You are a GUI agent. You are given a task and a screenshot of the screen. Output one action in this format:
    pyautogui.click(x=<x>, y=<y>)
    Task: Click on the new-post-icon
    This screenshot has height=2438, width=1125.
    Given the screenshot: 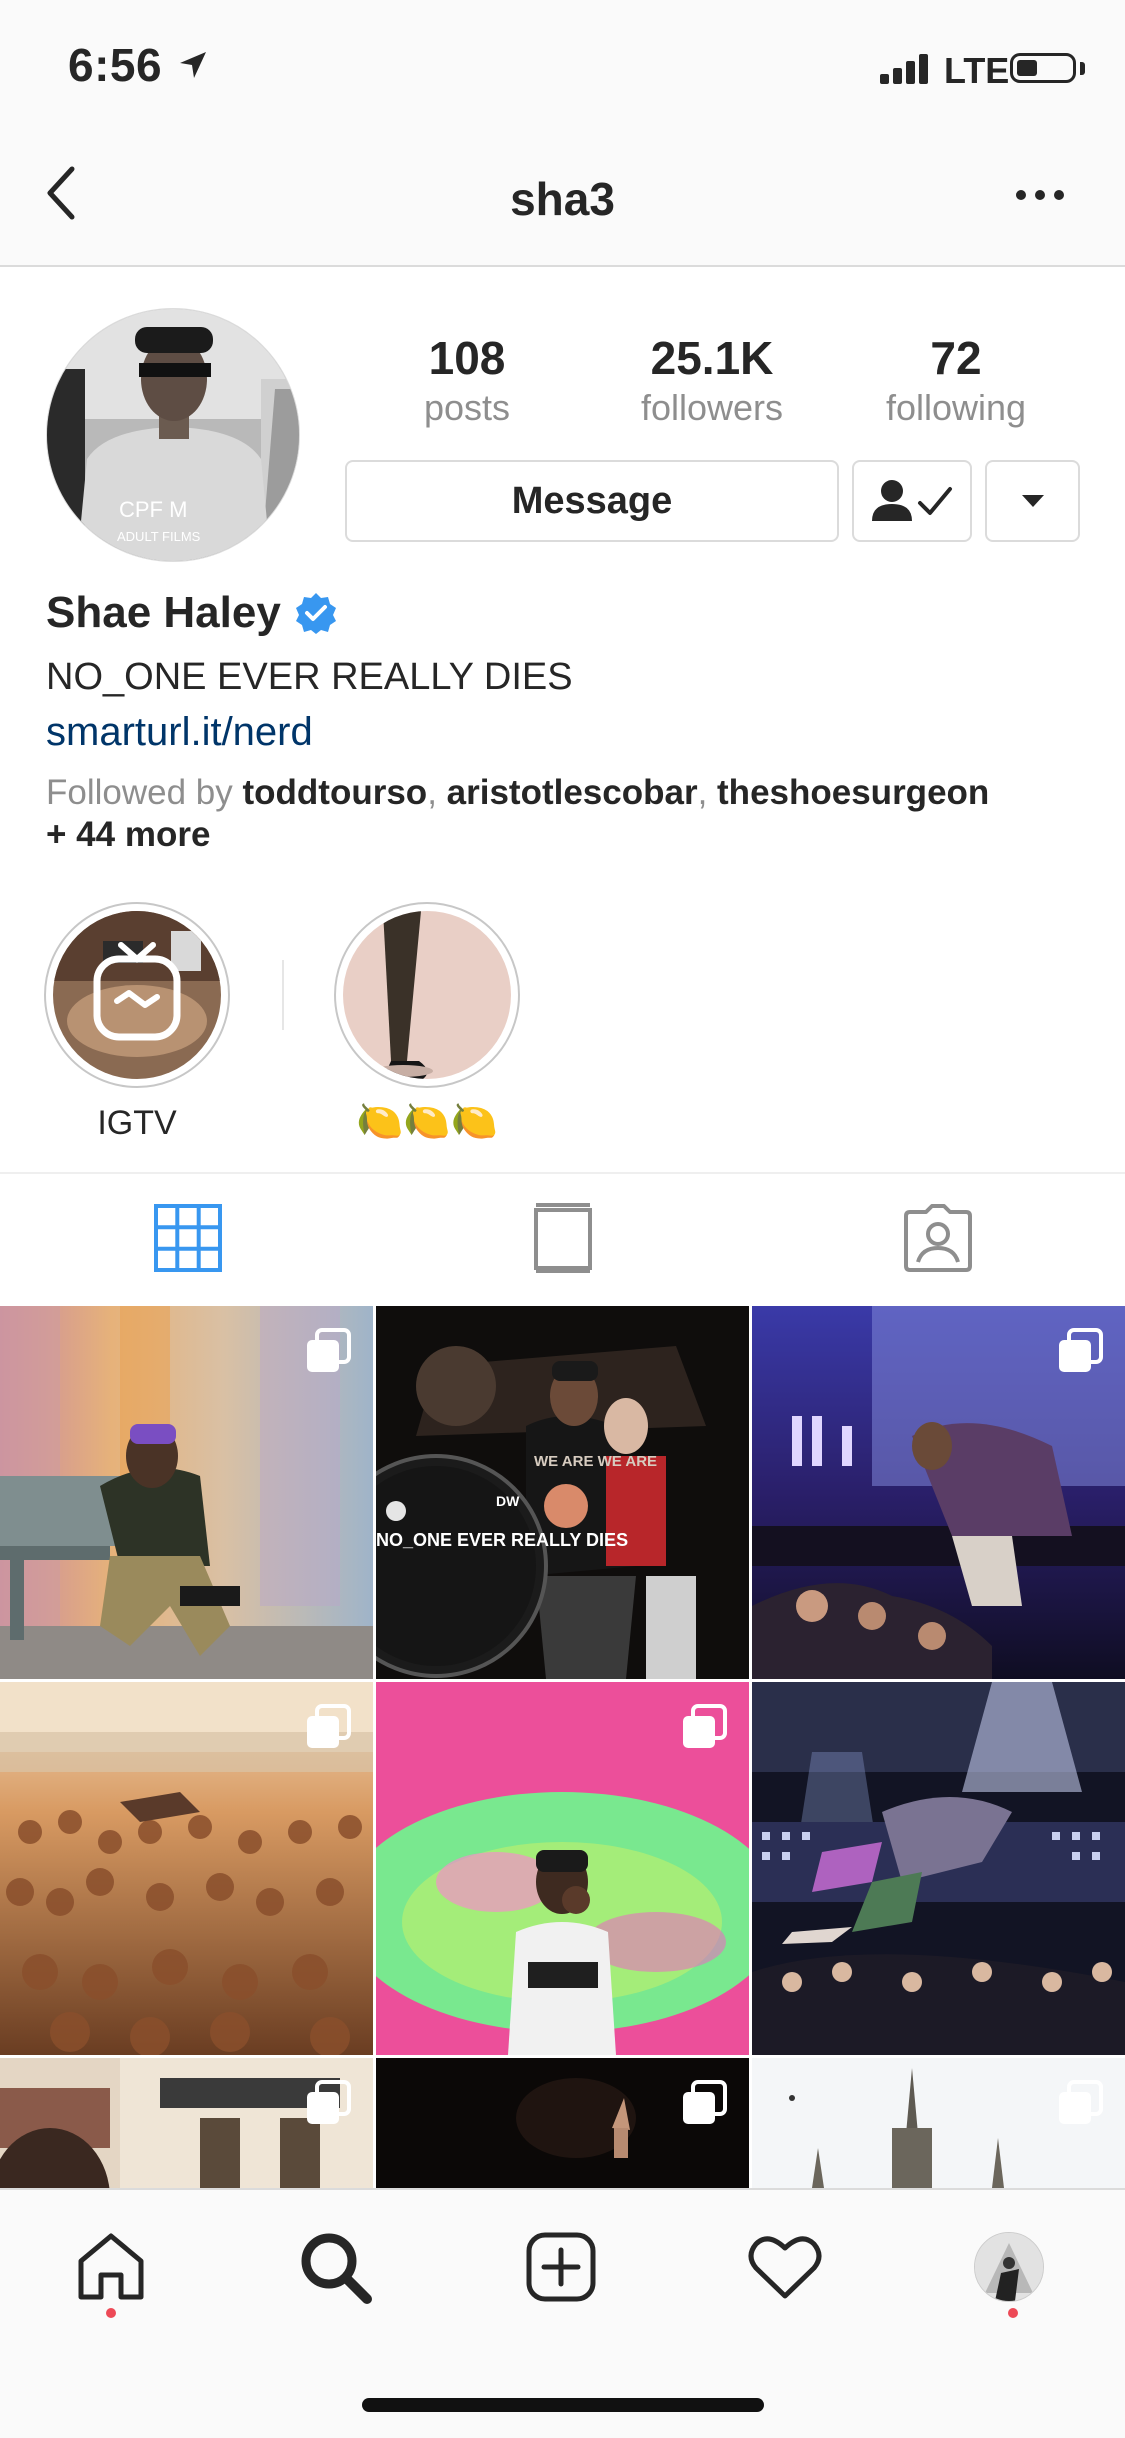 What is the action you would take?
    pyautogui.click(x=561, y=2267)
    